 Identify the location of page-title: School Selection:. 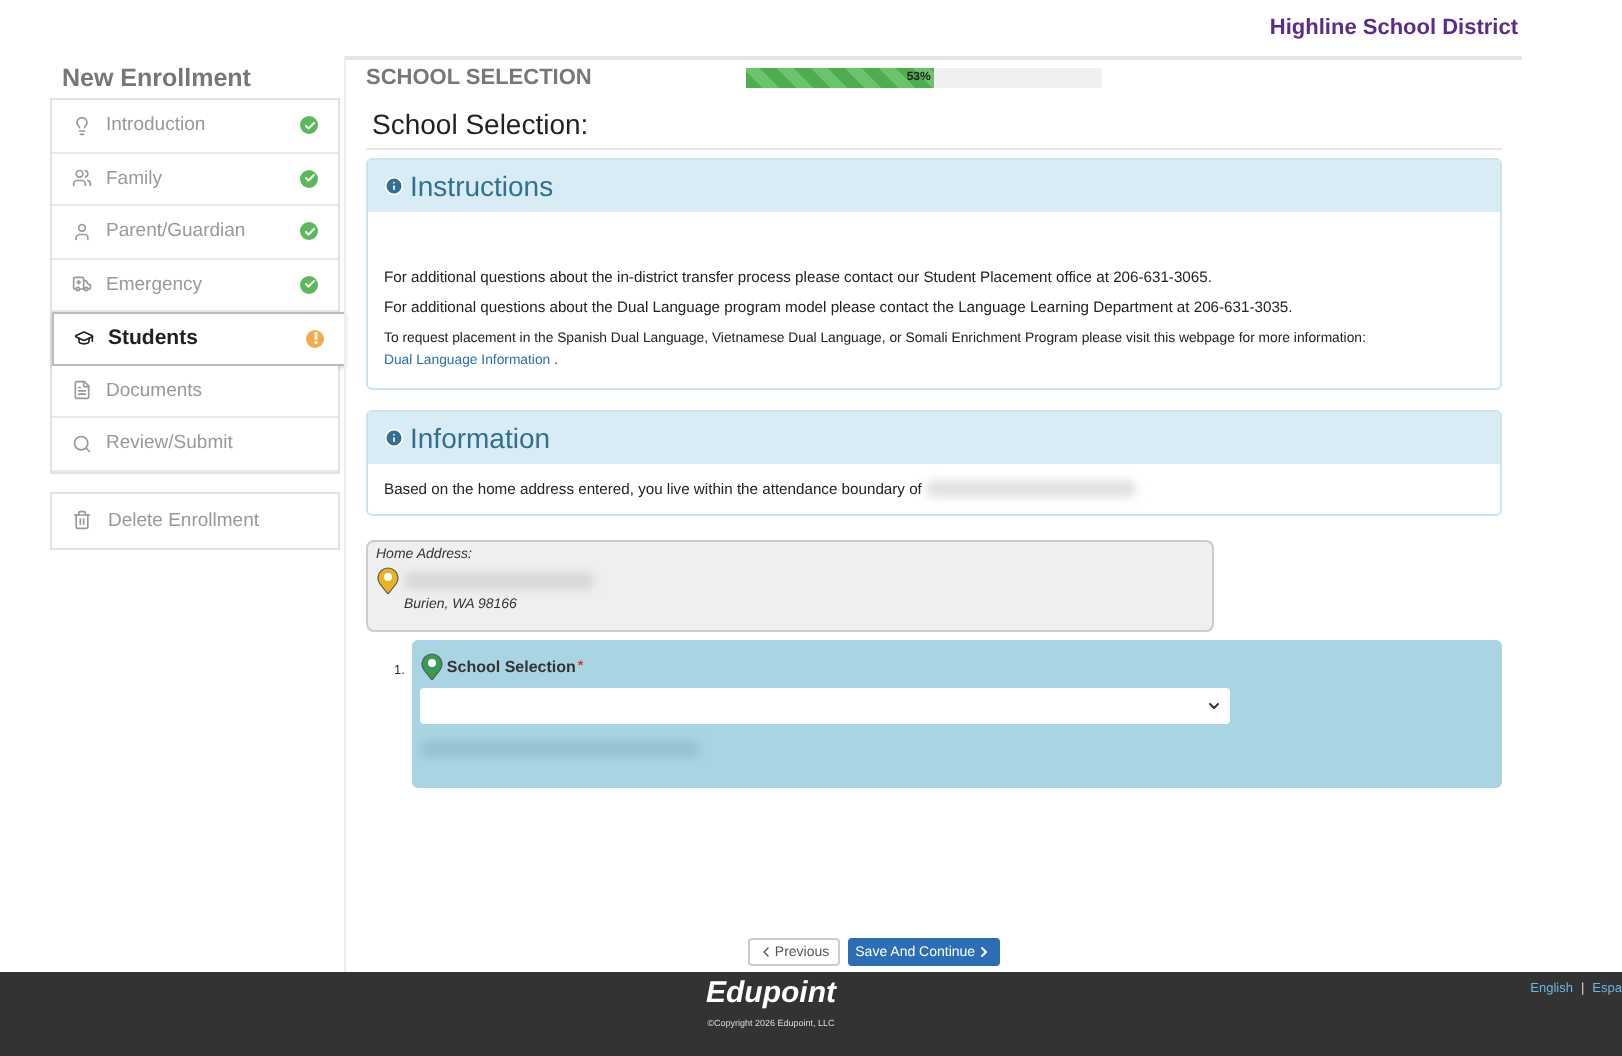
(934, 120).